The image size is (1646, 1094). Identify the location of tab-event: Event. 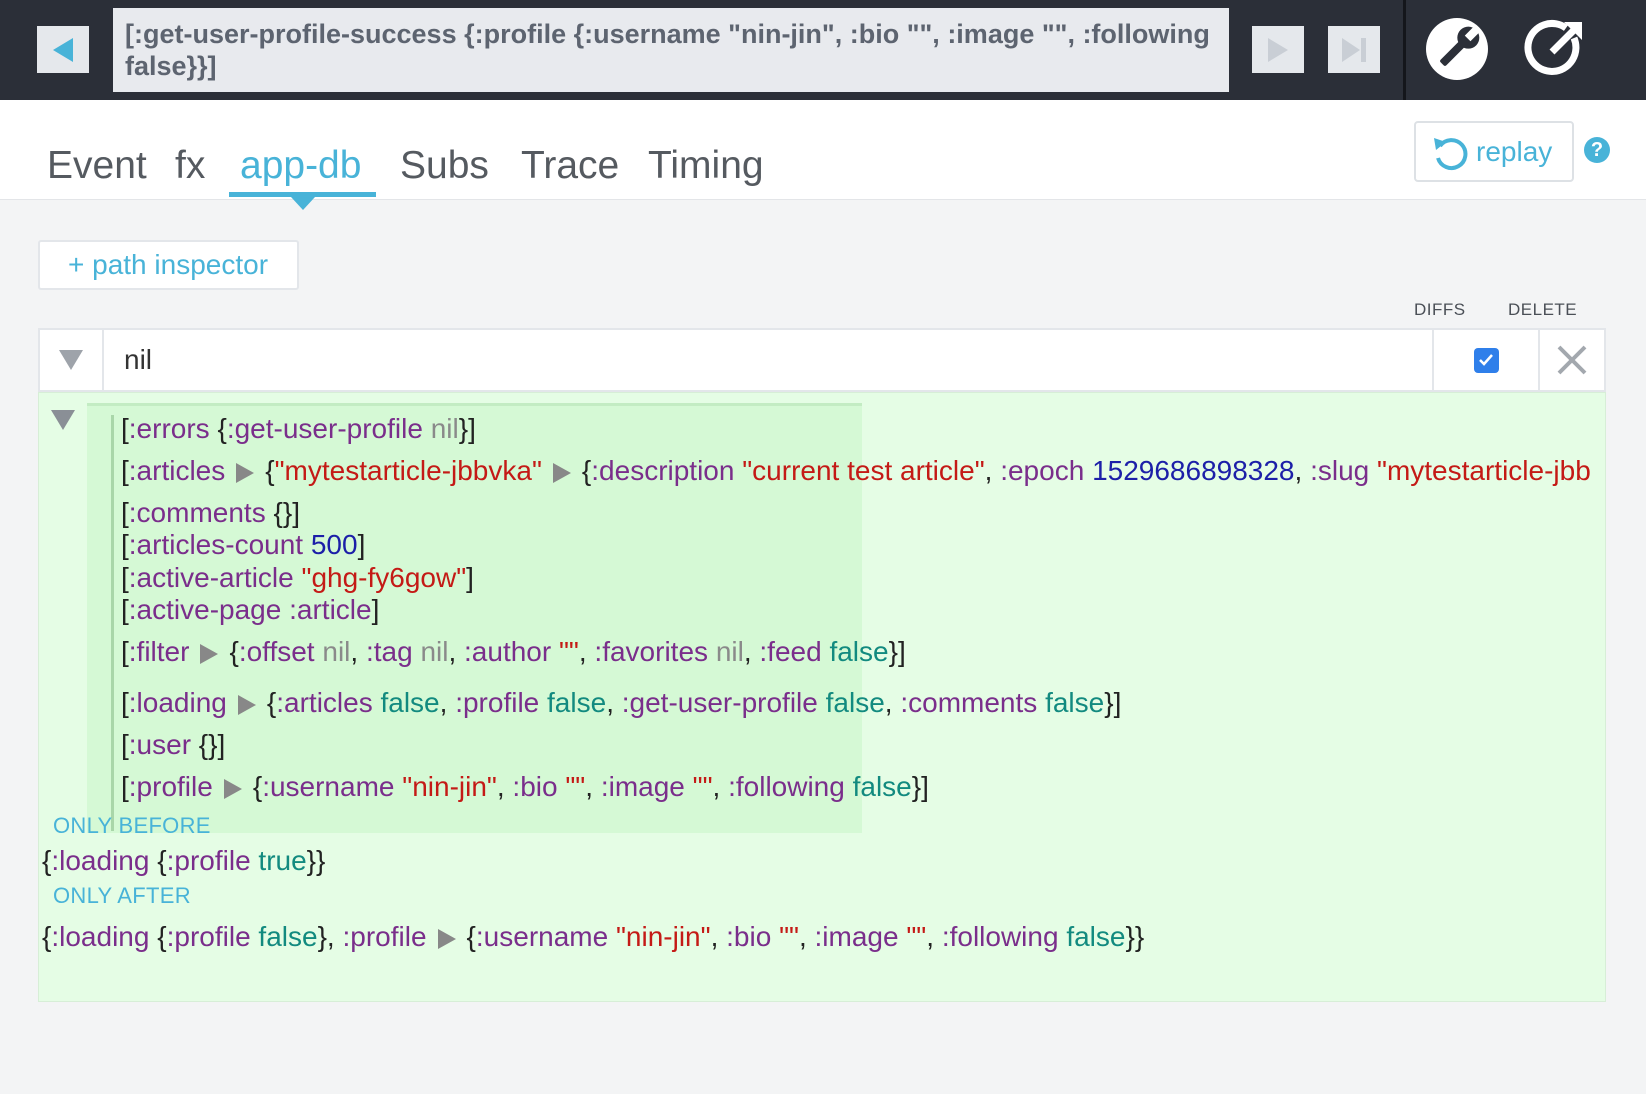
(97, 166).